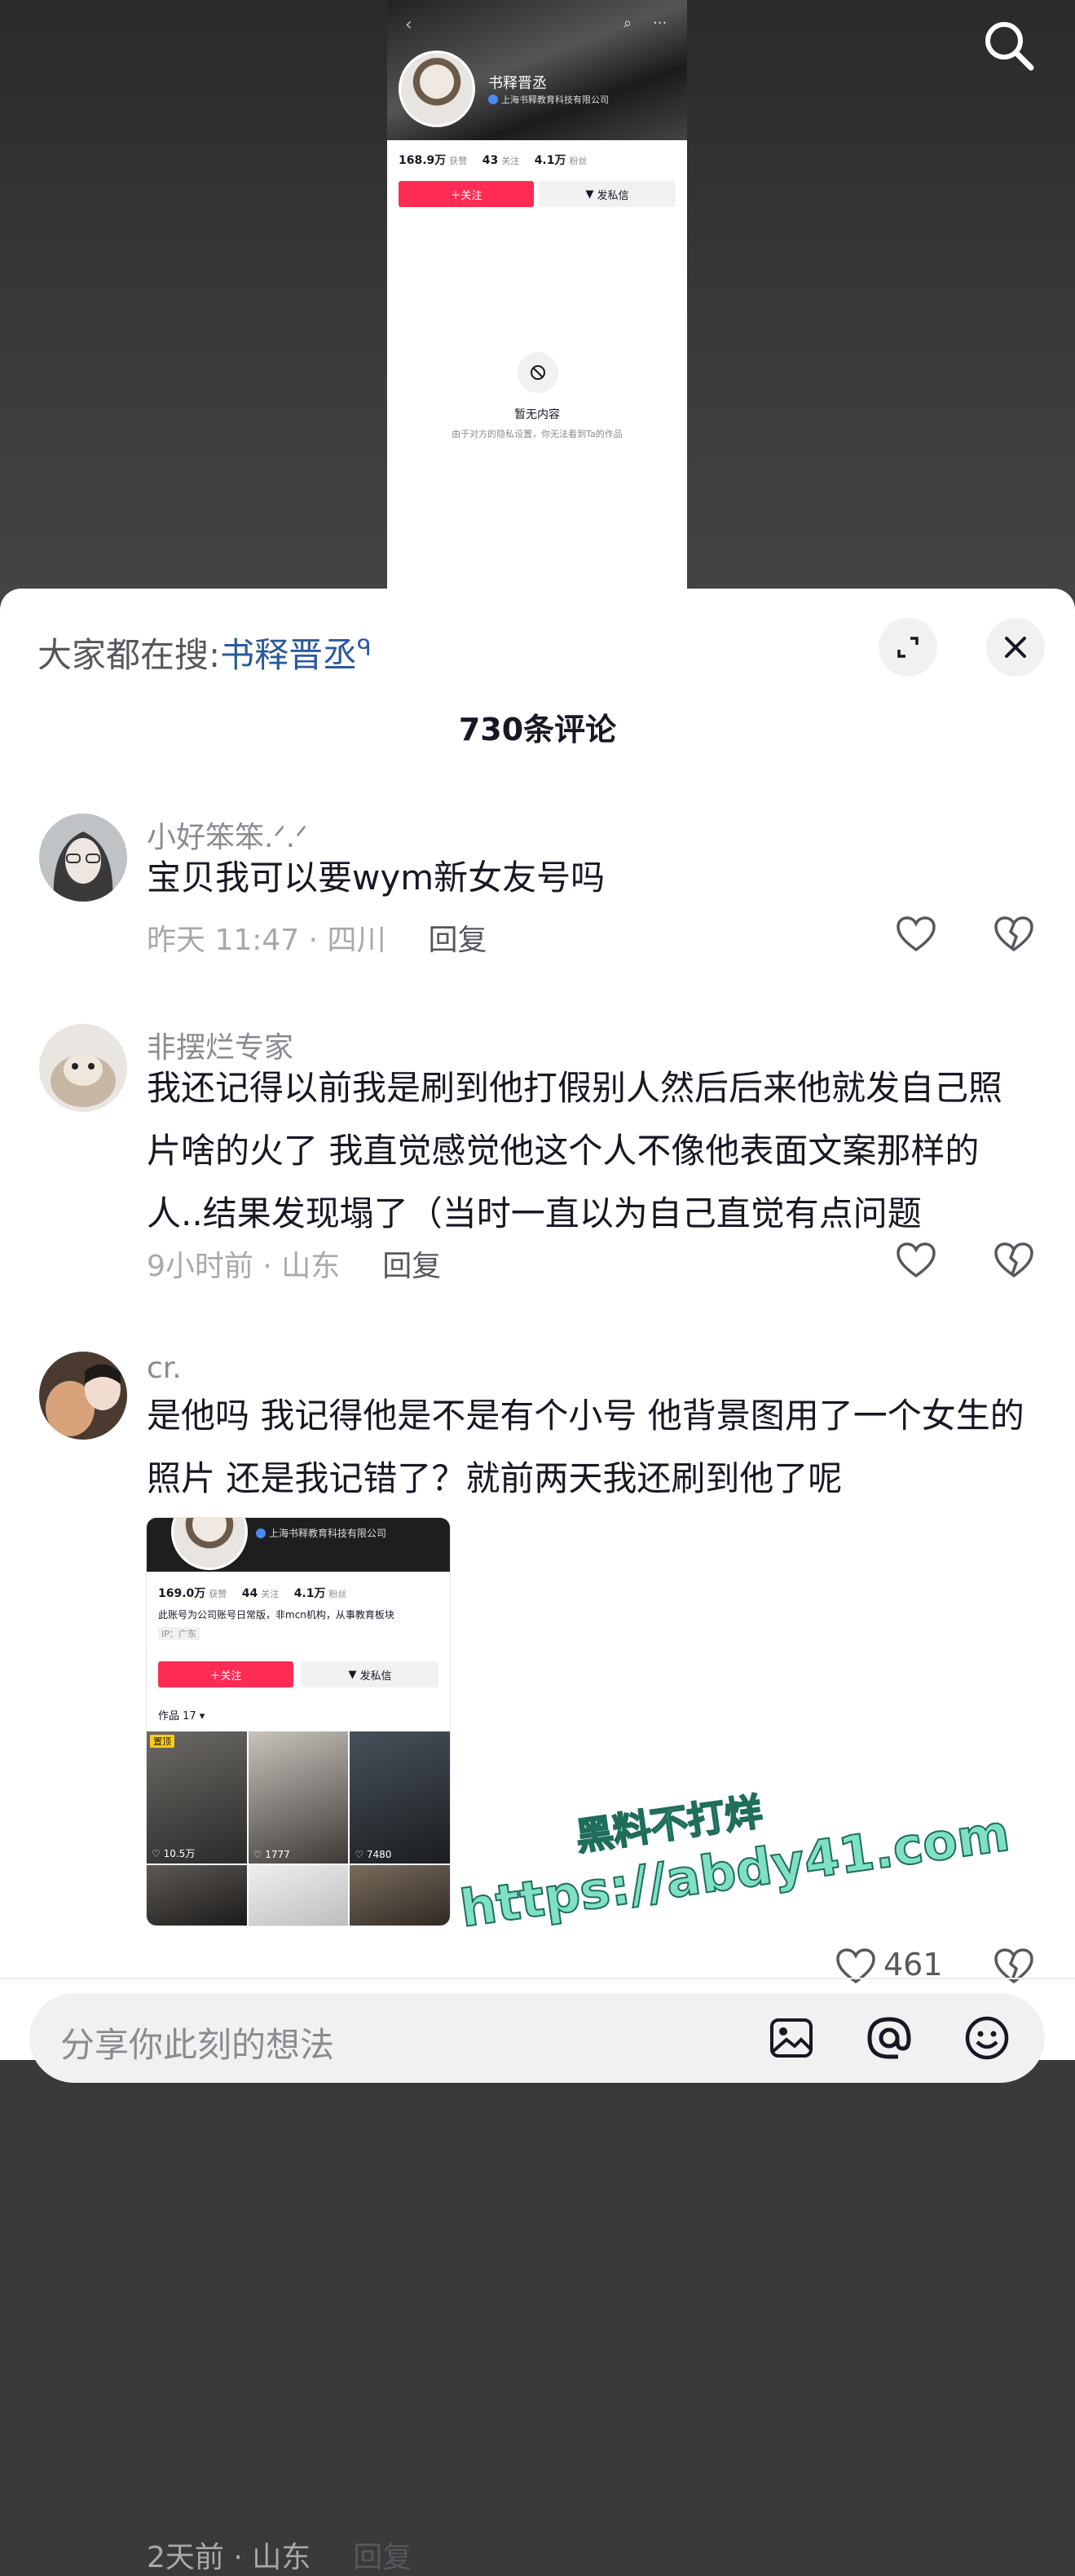 The height and width of the screenshot is (2576, 1075). I want to click on blocked-icon, so click(538, 372).